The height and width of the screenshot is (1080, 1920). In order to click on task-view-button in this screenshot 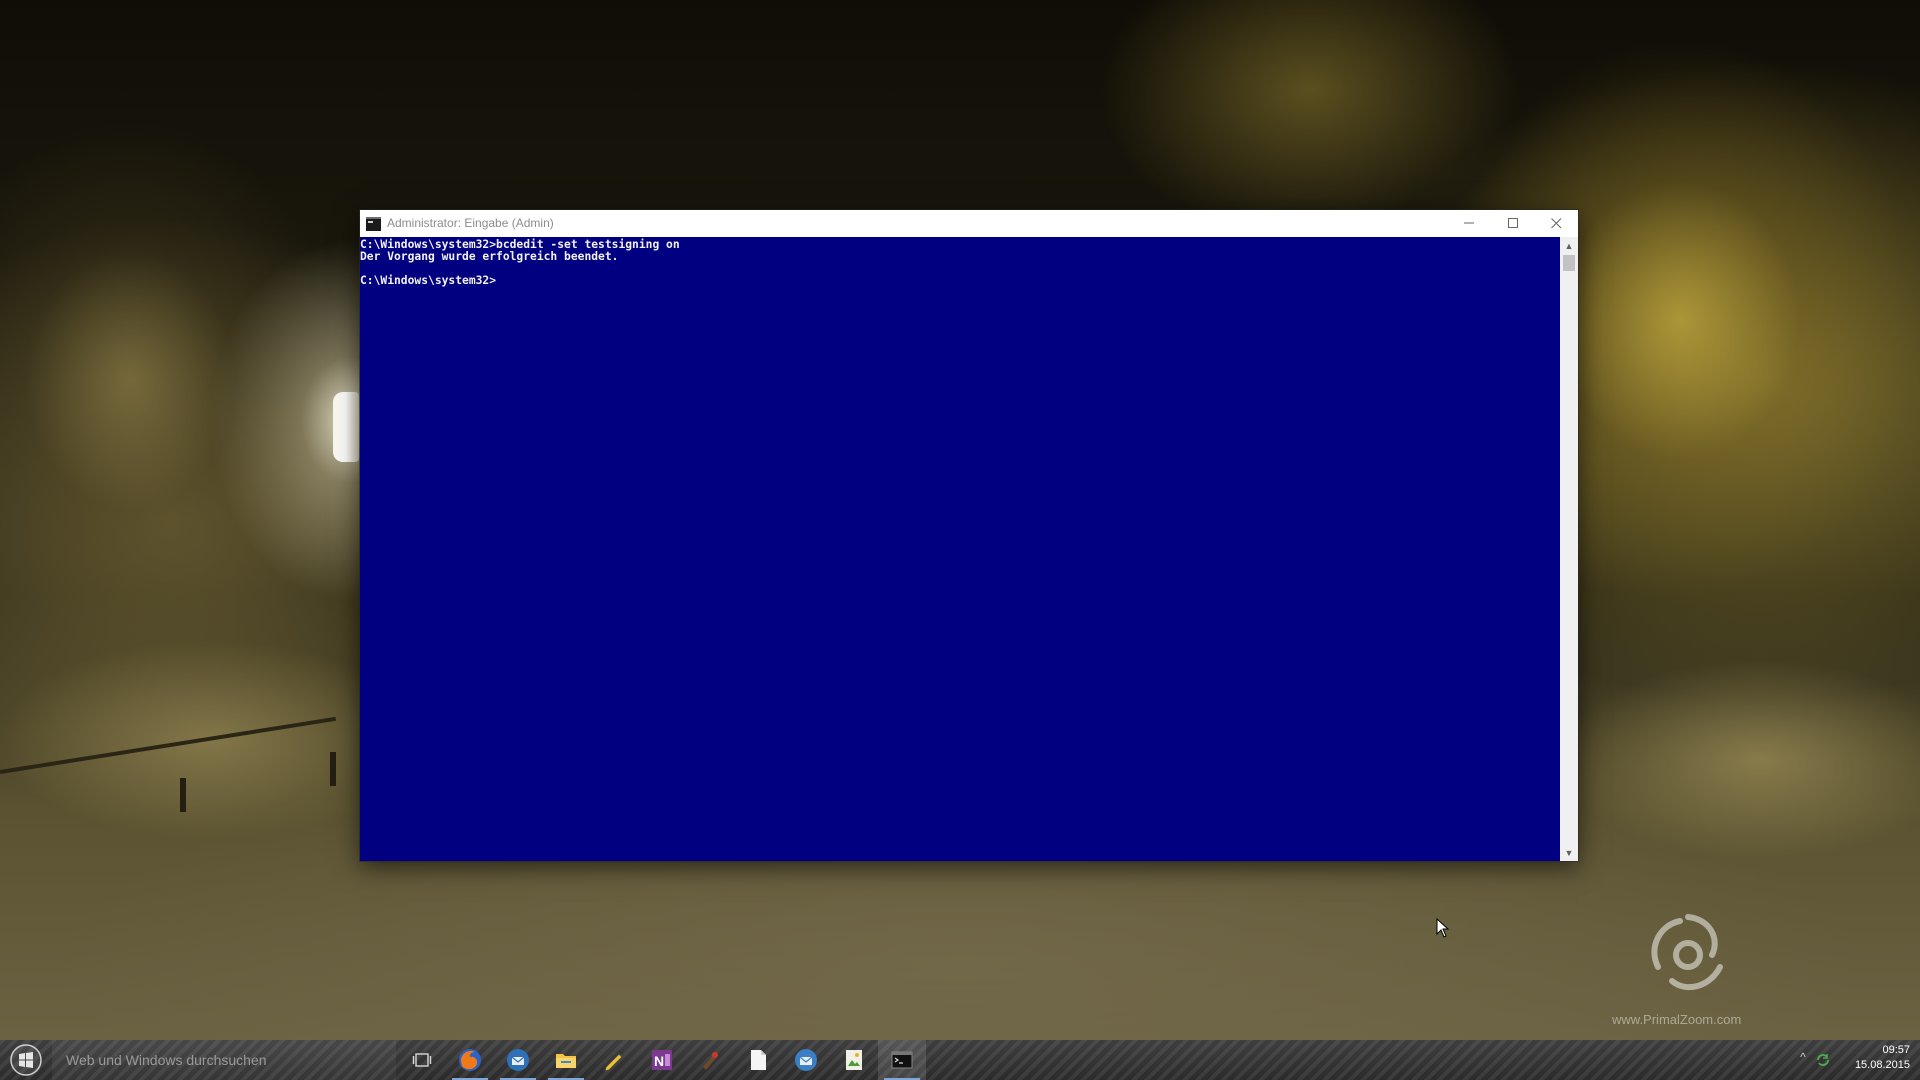, I will do `click(422, 1060)`.